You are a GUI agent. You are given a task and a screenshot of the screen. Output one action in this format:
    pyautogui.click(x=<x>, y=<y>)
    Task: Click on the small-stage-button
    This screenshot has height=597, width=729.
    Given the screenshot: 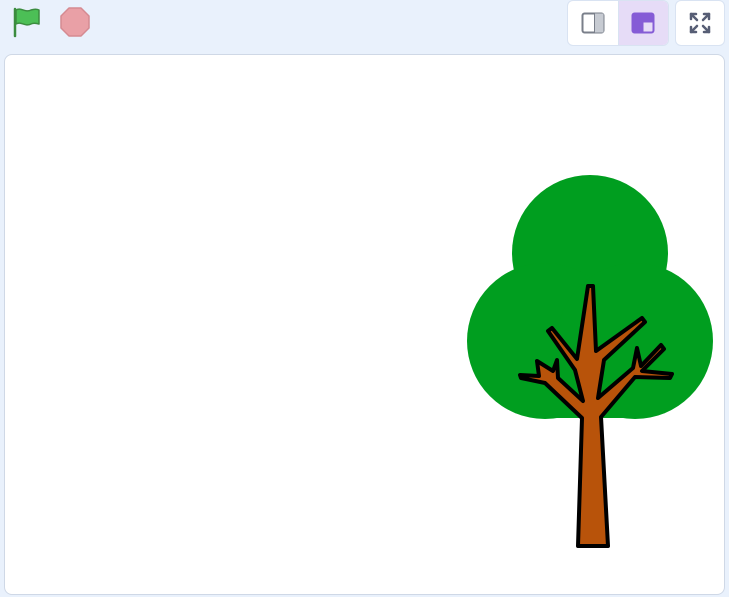 What is the action you would take?
    pyautogui.click(x=593, y=23)
    